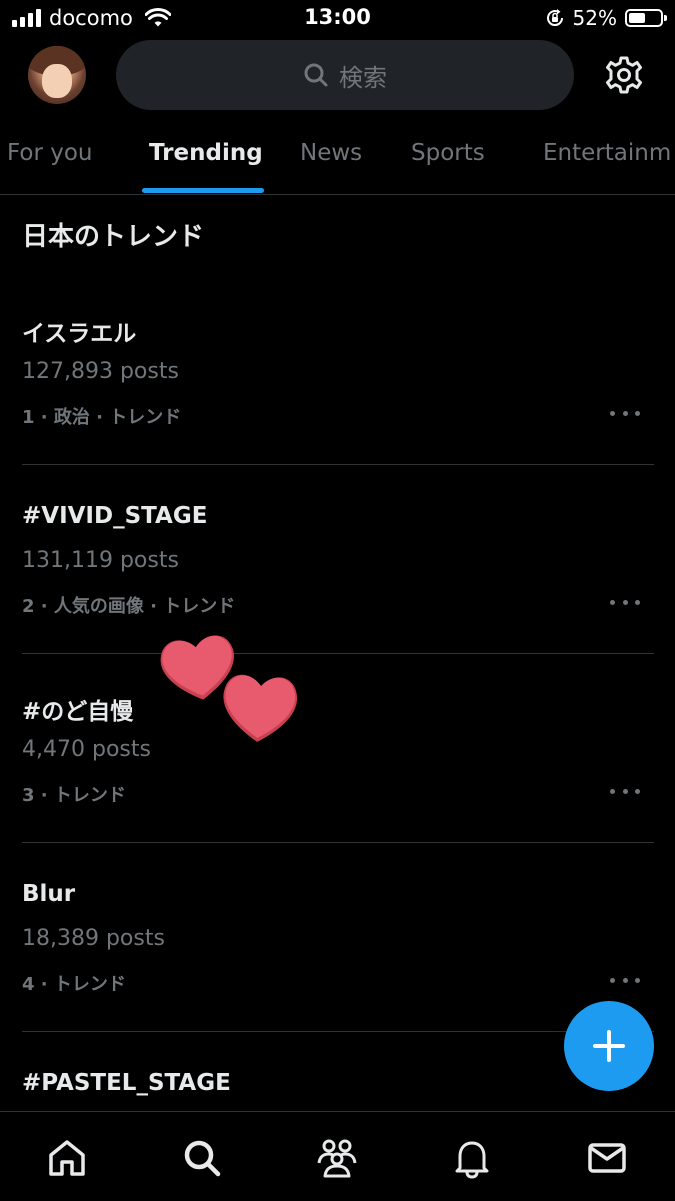  What do you see at coordinates (363, 77) in the screenshot?
I see `search-placeholder: 検索` at bounding box center [363, 77].